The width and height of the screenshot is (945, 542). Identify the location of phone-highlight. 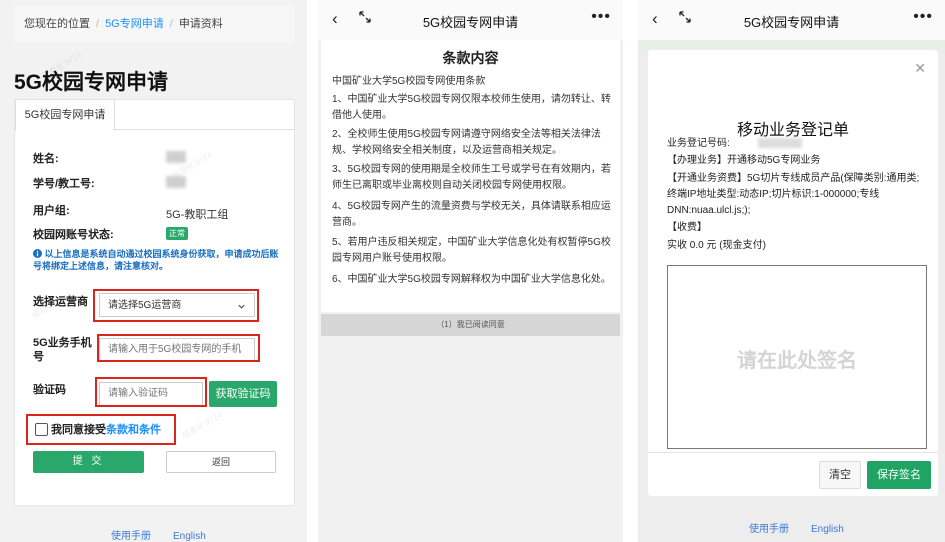
(178, 348).